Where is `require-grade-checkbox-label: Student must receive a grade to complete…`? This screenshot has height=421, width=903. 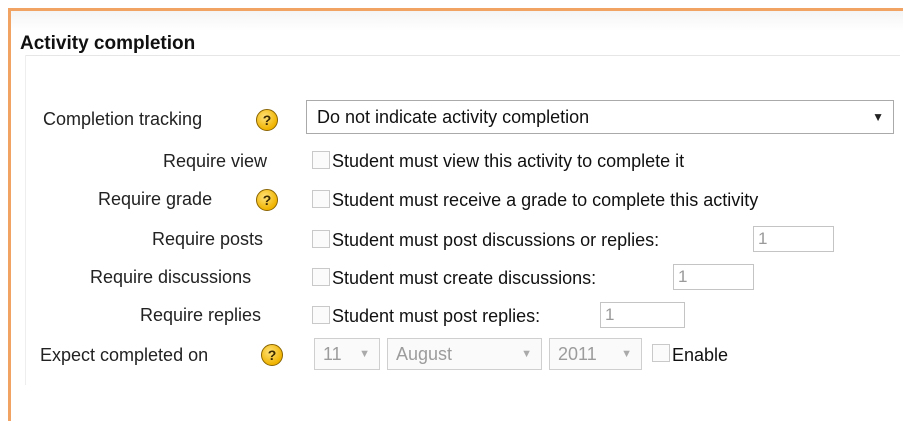
require-grade-checkbox-label: Student must receive a grade to complete… is located at coordinates (545, 200).